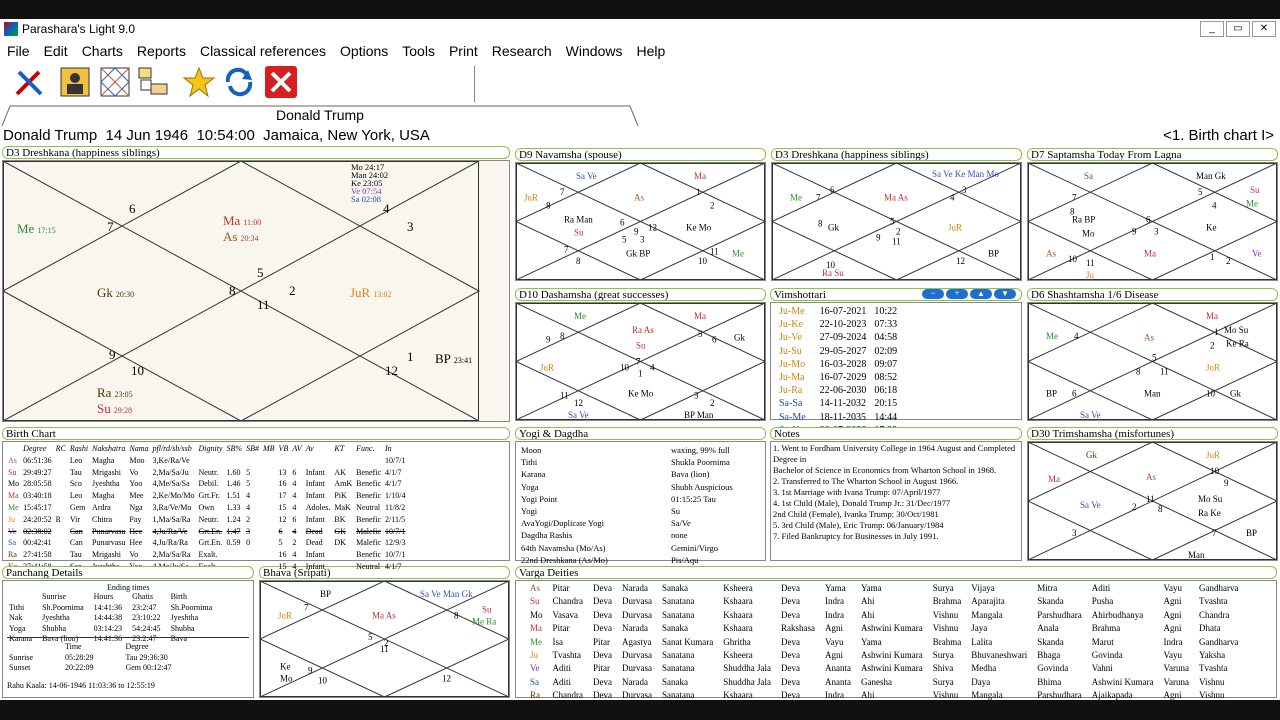  What do you see at coordinates (115, 392) in the screenshot?
I see `planet-label: Ra 23:05` at bounding box center [115, 392].